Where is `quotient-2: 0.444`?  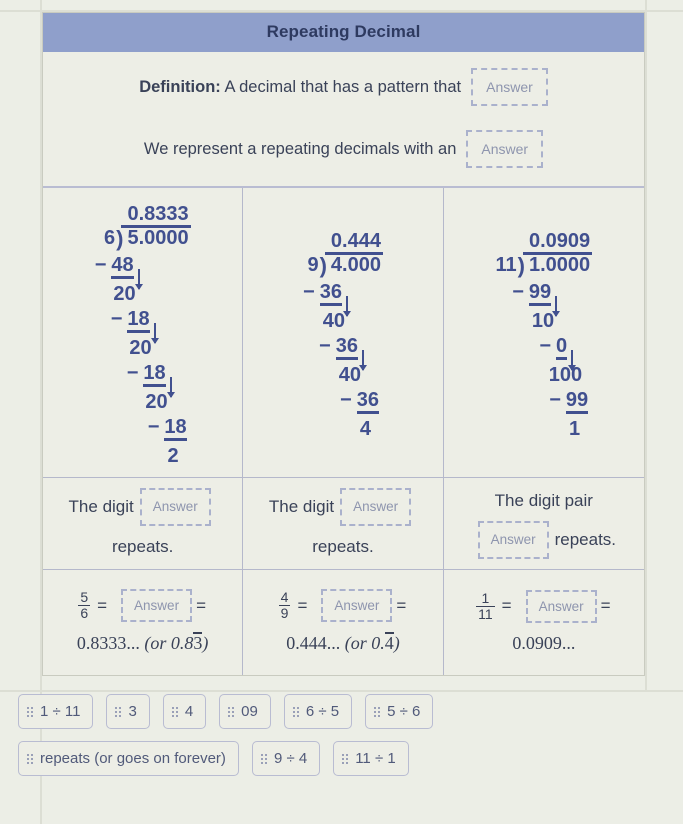
quotient-2: 0.444 is located at coordinates (353, 243).